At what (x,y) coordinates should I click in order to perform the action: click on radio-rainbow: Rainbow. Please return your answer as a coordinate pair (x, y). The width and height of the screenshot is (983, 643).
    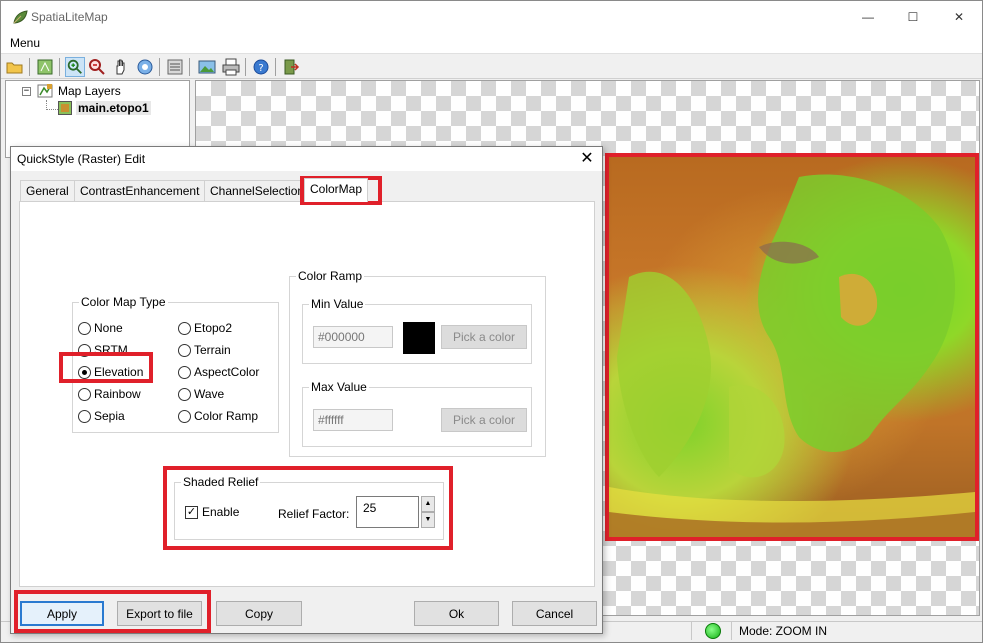
    Looking at the image, I should click on (109, 394).